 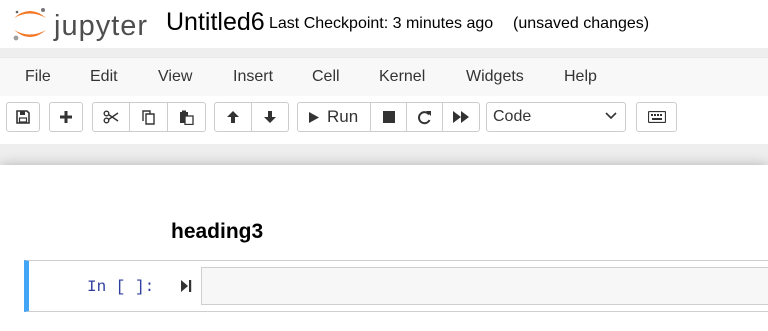 I want to click on save-status: (unsaved changes), so click(x=581, y=23).